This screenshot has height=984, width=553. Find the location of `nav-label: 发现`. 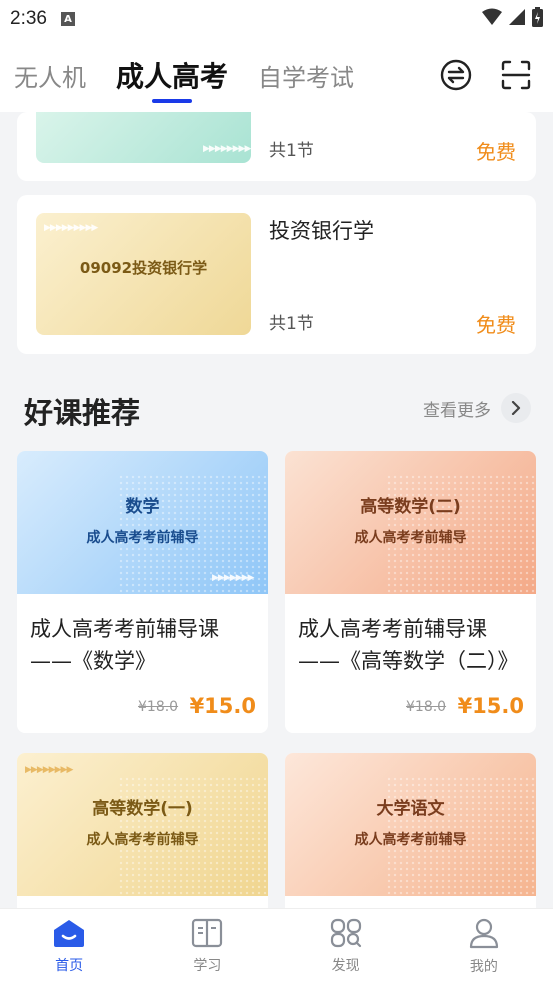

nav-label: 发现 is located at coordinates (345, 966).